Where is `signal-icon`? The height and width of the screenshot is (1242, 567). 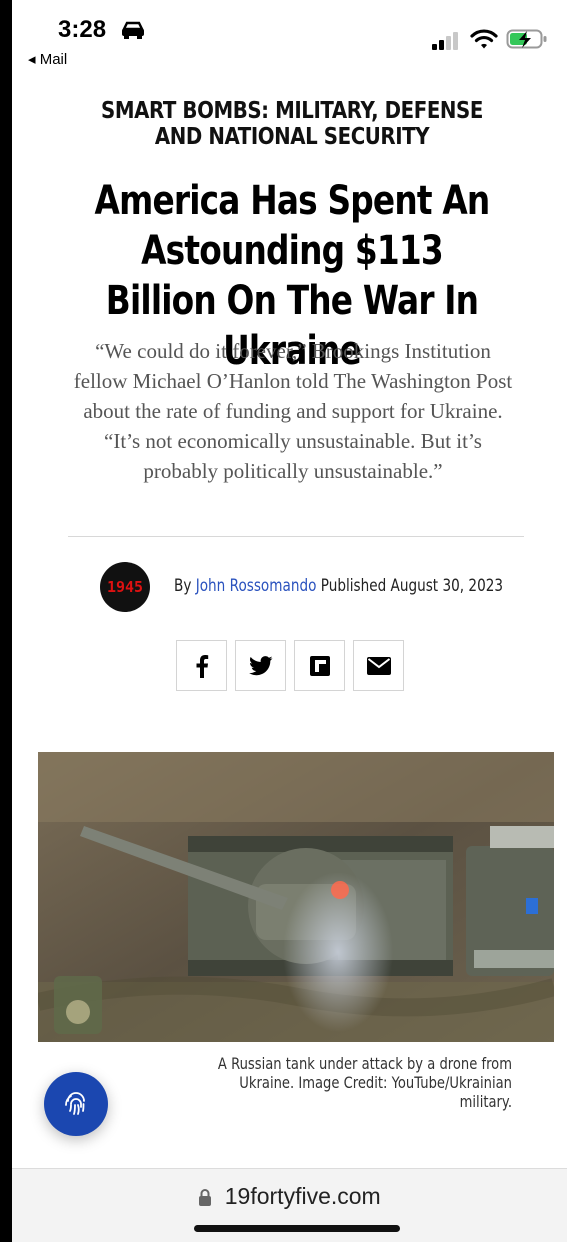
signal-icon is located at coordinates (445, 41).